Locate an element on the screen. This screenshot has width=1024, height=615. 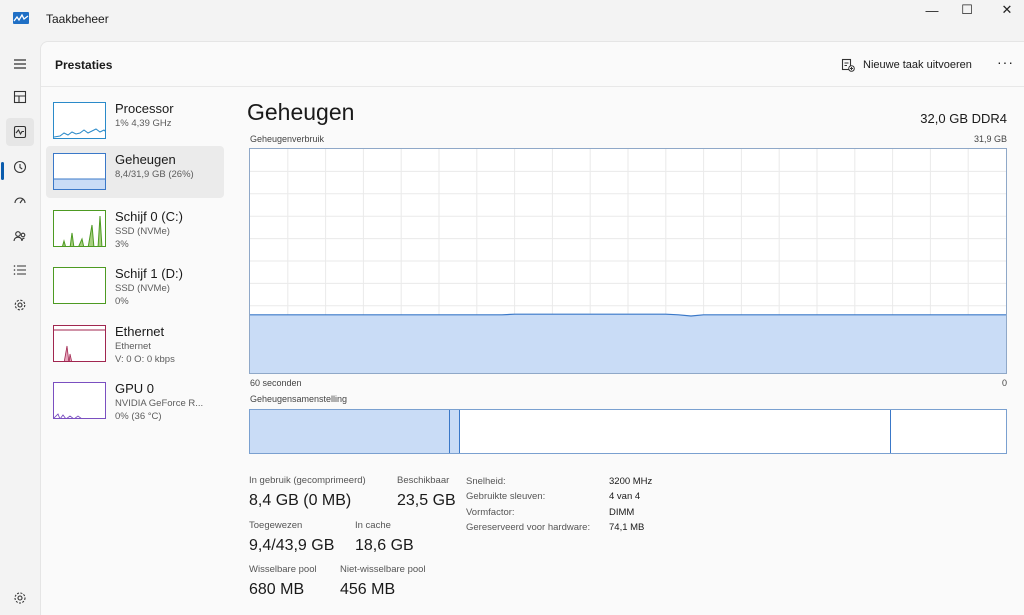
app-history-icon is located at coordinates (20, 167).